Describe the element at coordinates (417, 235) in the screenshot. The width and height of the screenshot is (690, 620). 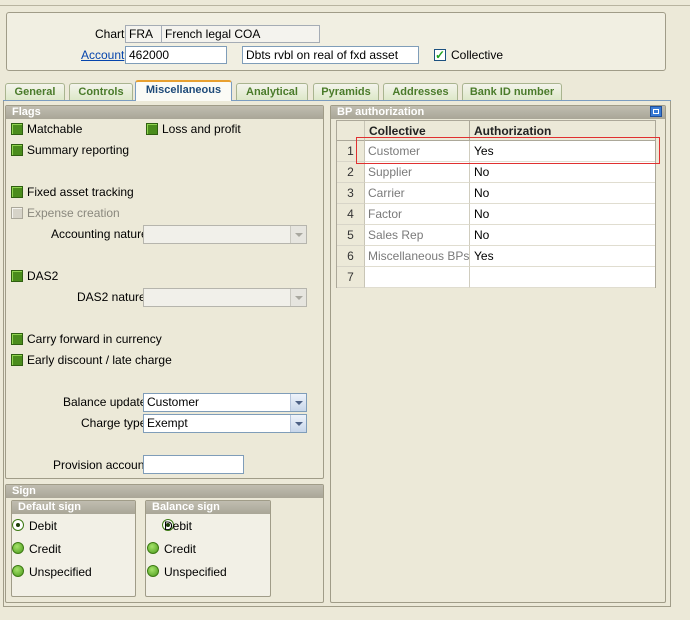
I see `collective-cell: Sales Rep` at that location.